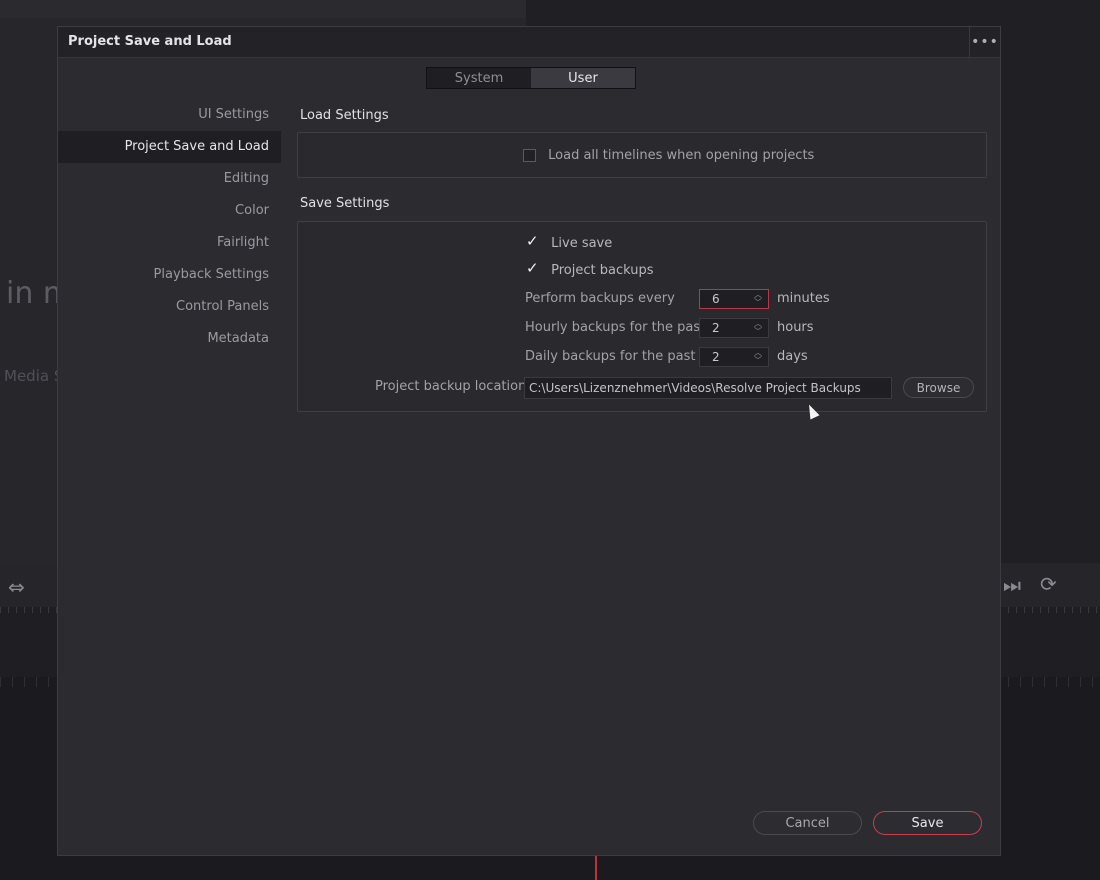  I want to click on perform-backups-stepper: 6 ︿ ﹀, so click(734, 299).